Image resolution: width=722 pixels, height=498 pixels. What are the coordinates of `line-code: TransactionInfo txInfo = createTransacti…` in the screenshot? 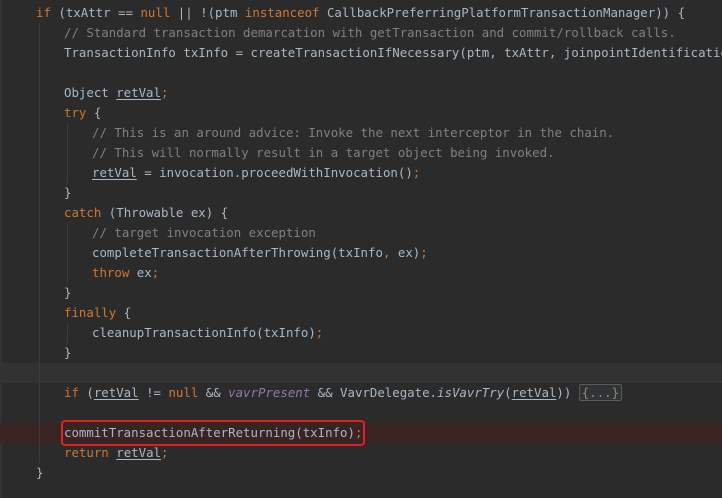 It's located at (393, 53).